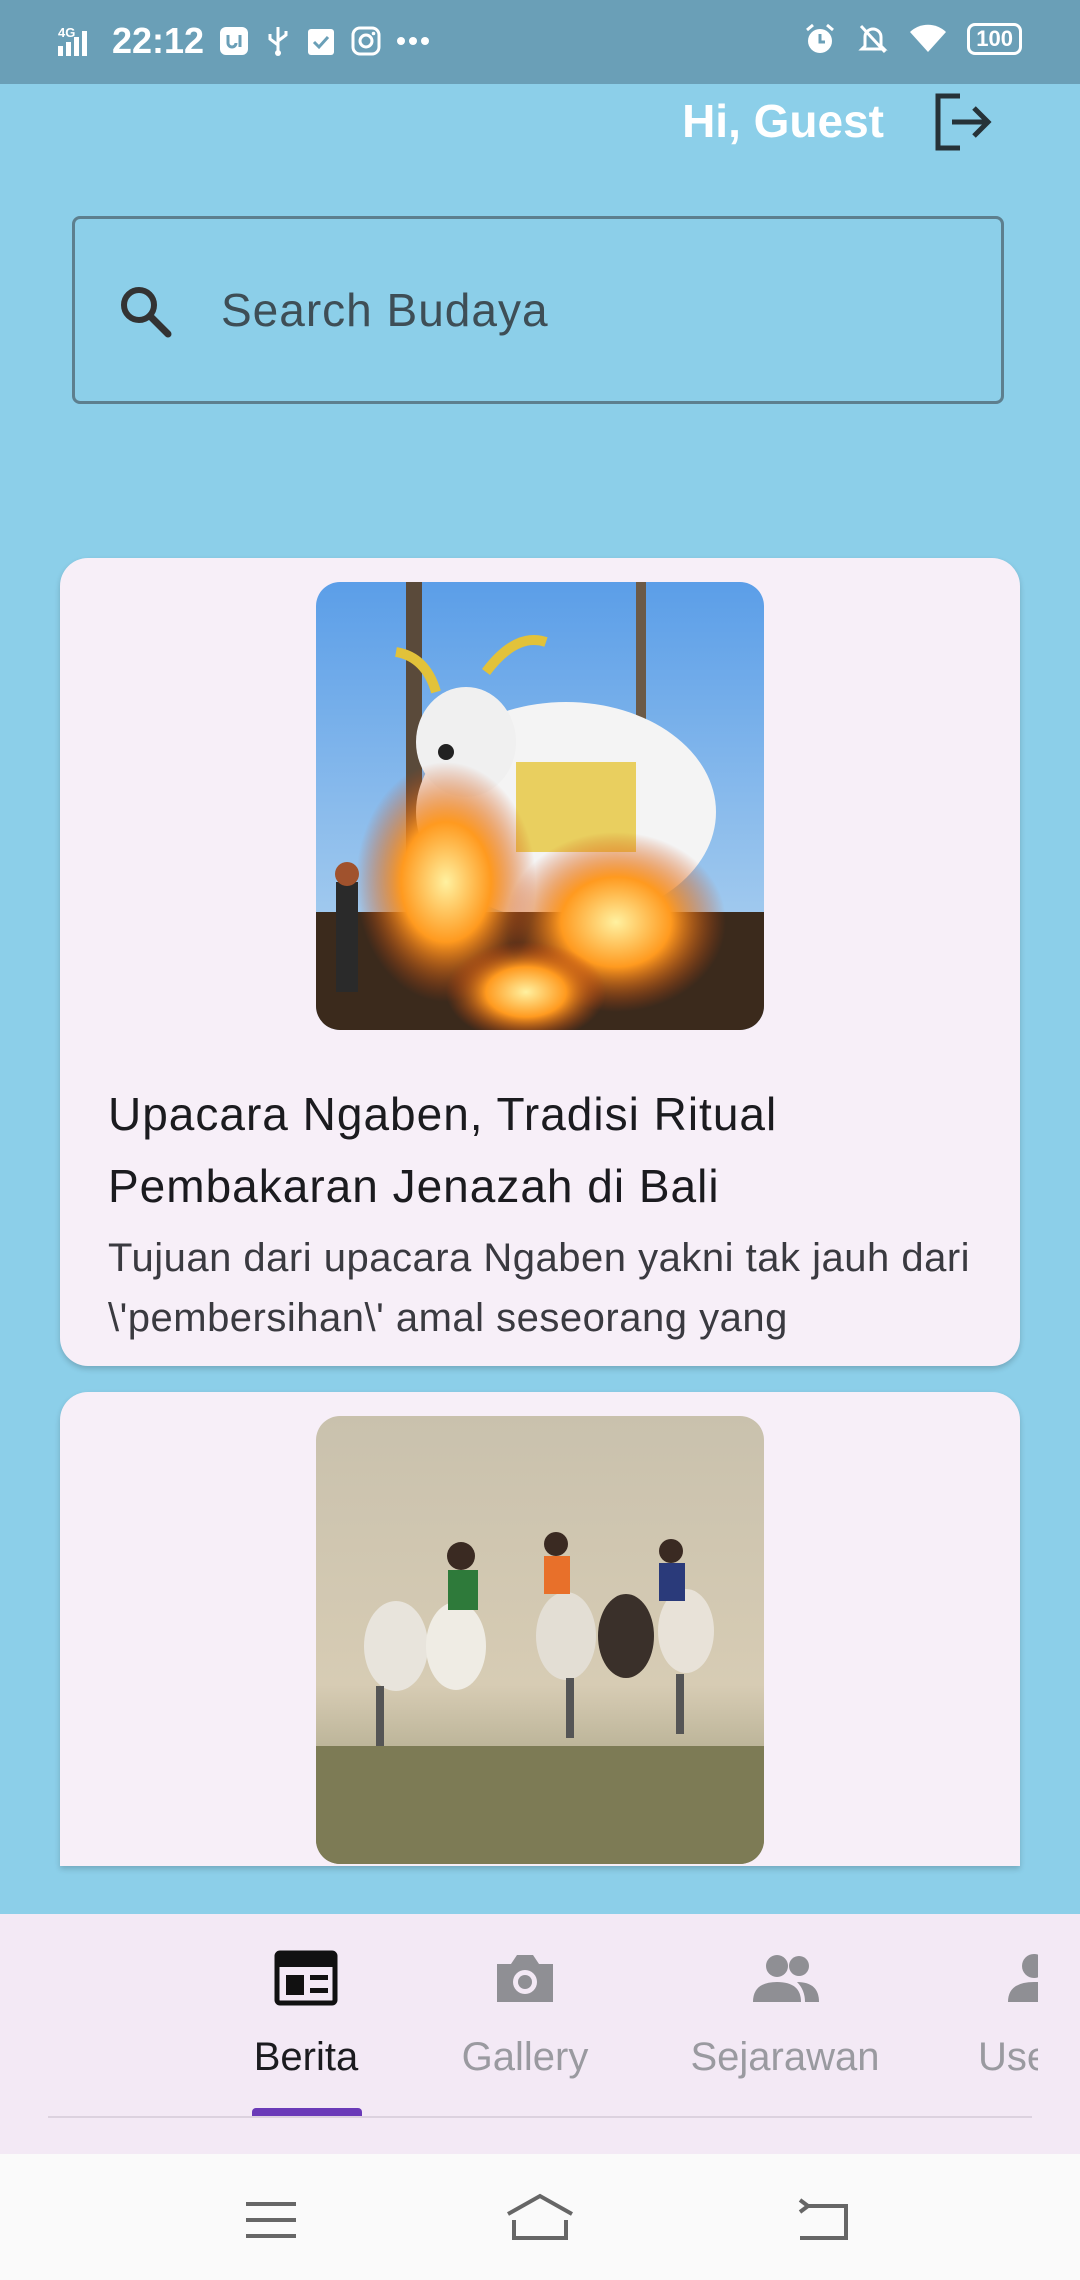  I want to click on person-icon, so click(1023, 1980).